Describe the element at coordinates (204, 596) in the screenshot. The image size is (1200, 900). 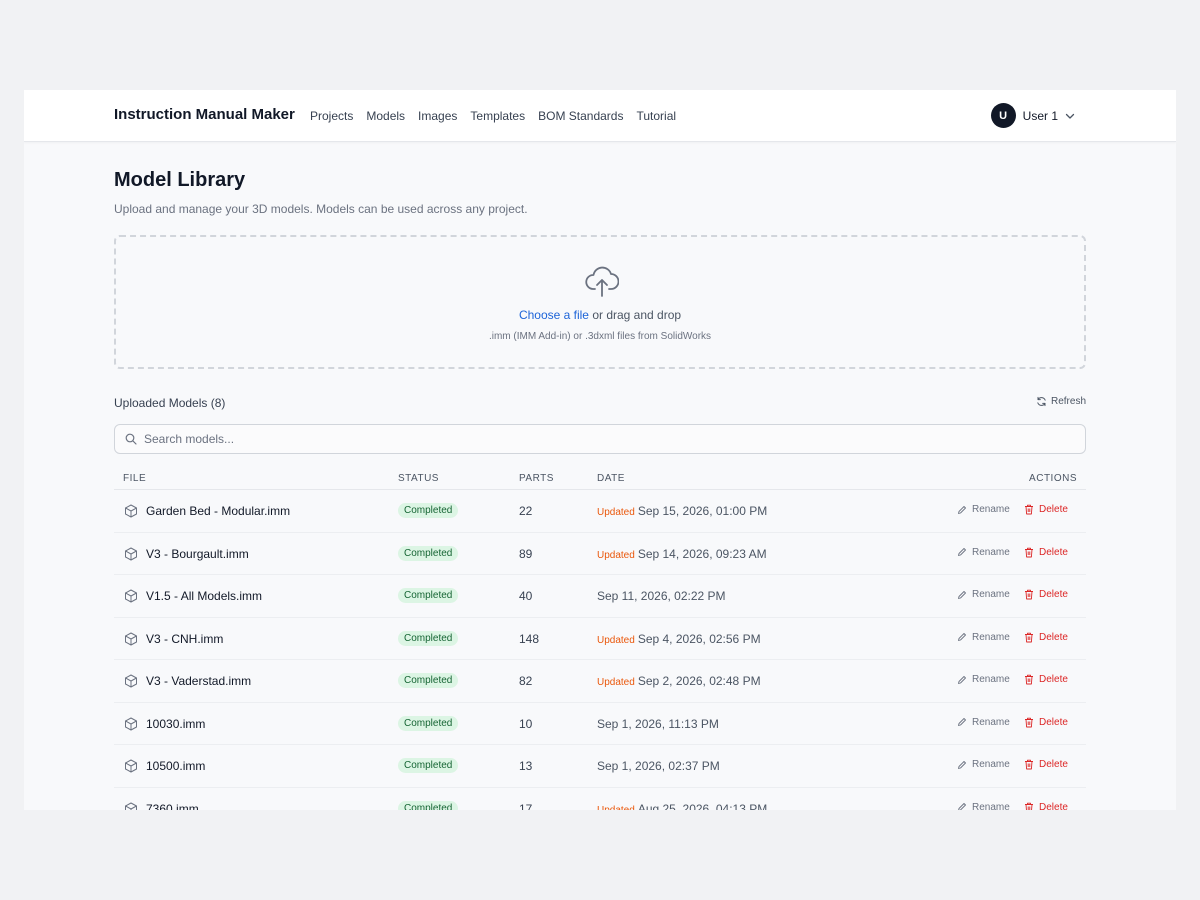
I see `file-name: V1.5 - All Models.imm` at that location.